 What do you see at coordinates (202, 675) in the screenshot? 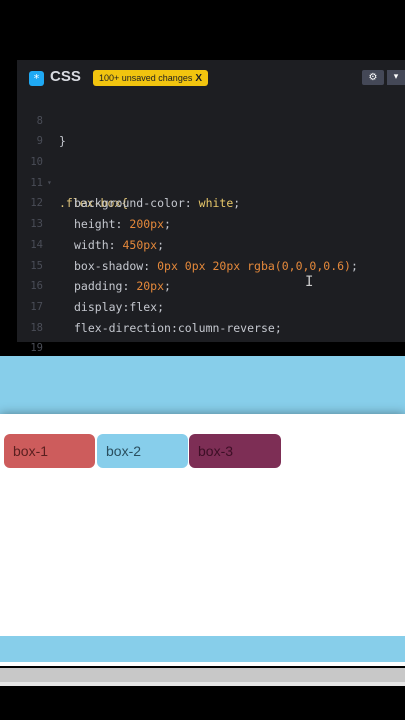
I see `horizontal-scrollbar` at bounding box center [202, 675].